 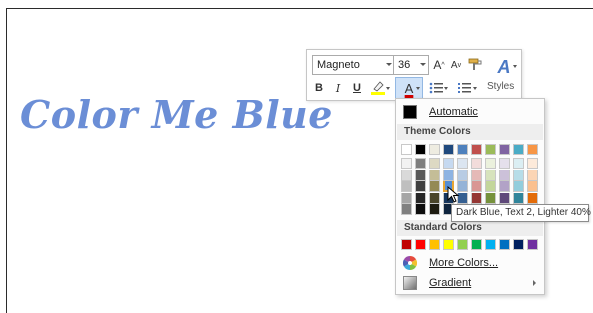 I want to click on grow-font-button: A ^, so click(x=439, y=65).